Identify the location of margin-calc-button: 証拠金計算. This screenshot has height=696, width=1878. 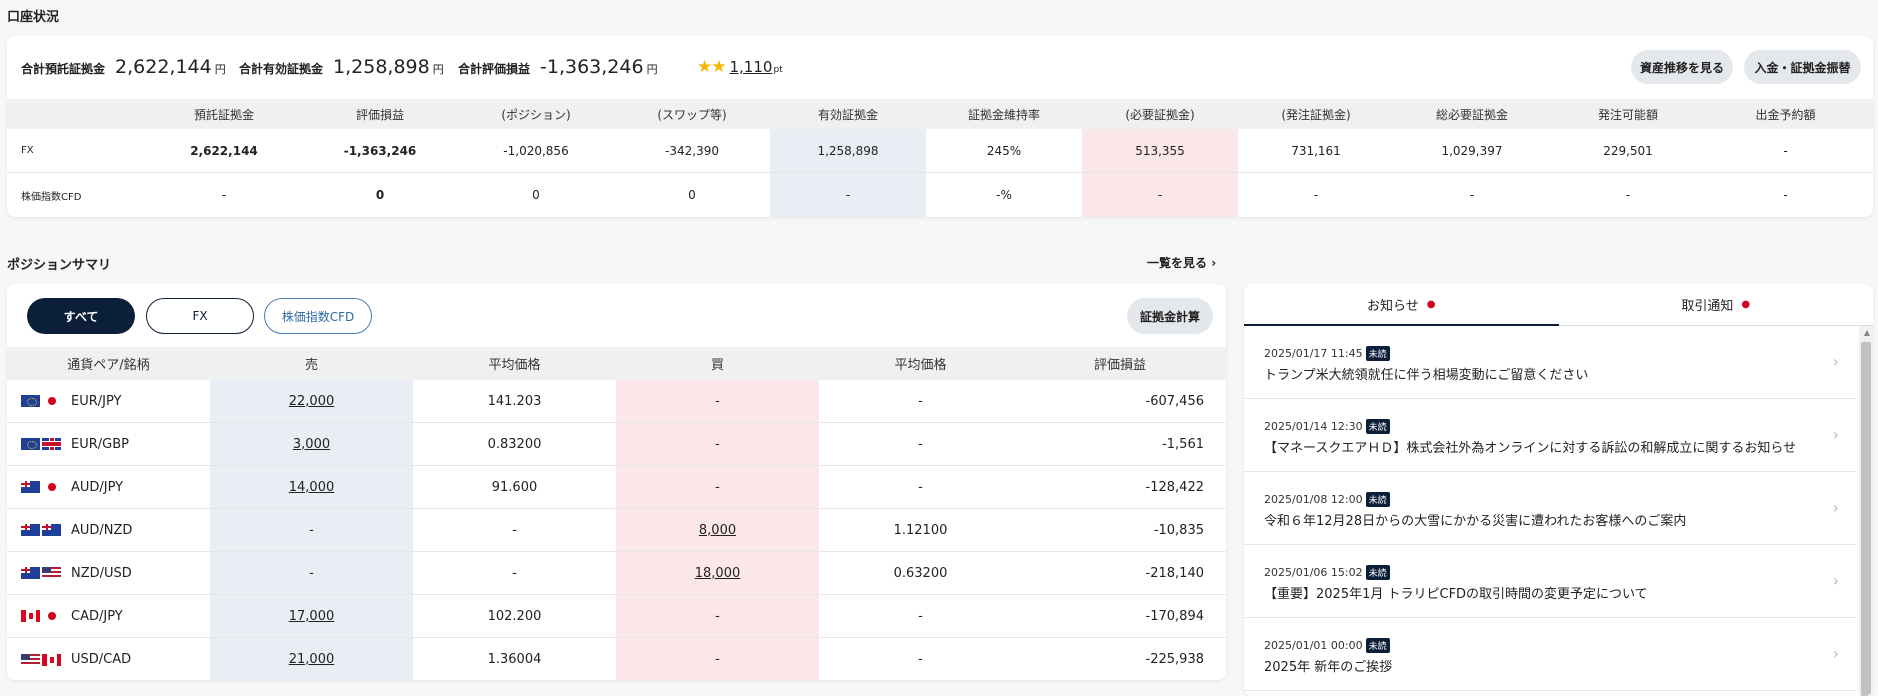
(1170, 316).